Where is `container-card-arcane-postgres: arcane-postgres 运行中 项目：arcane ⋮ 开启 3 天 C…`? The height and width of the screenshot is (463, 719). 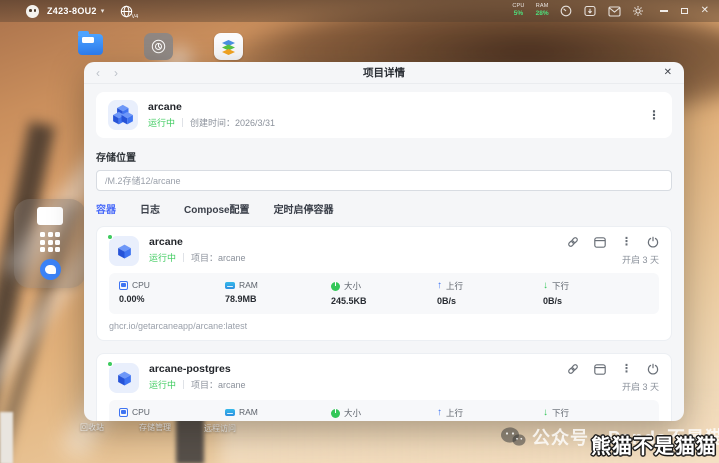 container-card-arcane-postgres: arcane-postgres 运行中 项目：arcane ⋮ 开启 3 天 C… is located at coordinates (384, 387).